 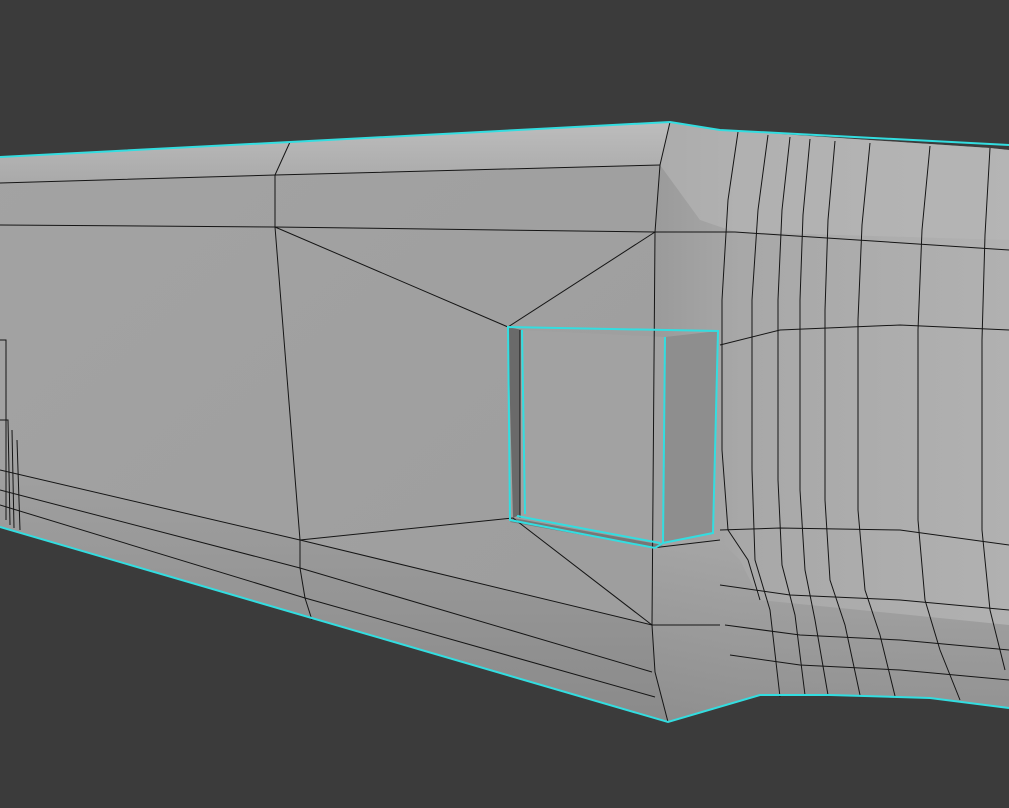 I want to click on selected-cutout, so click(x=613, y=437).